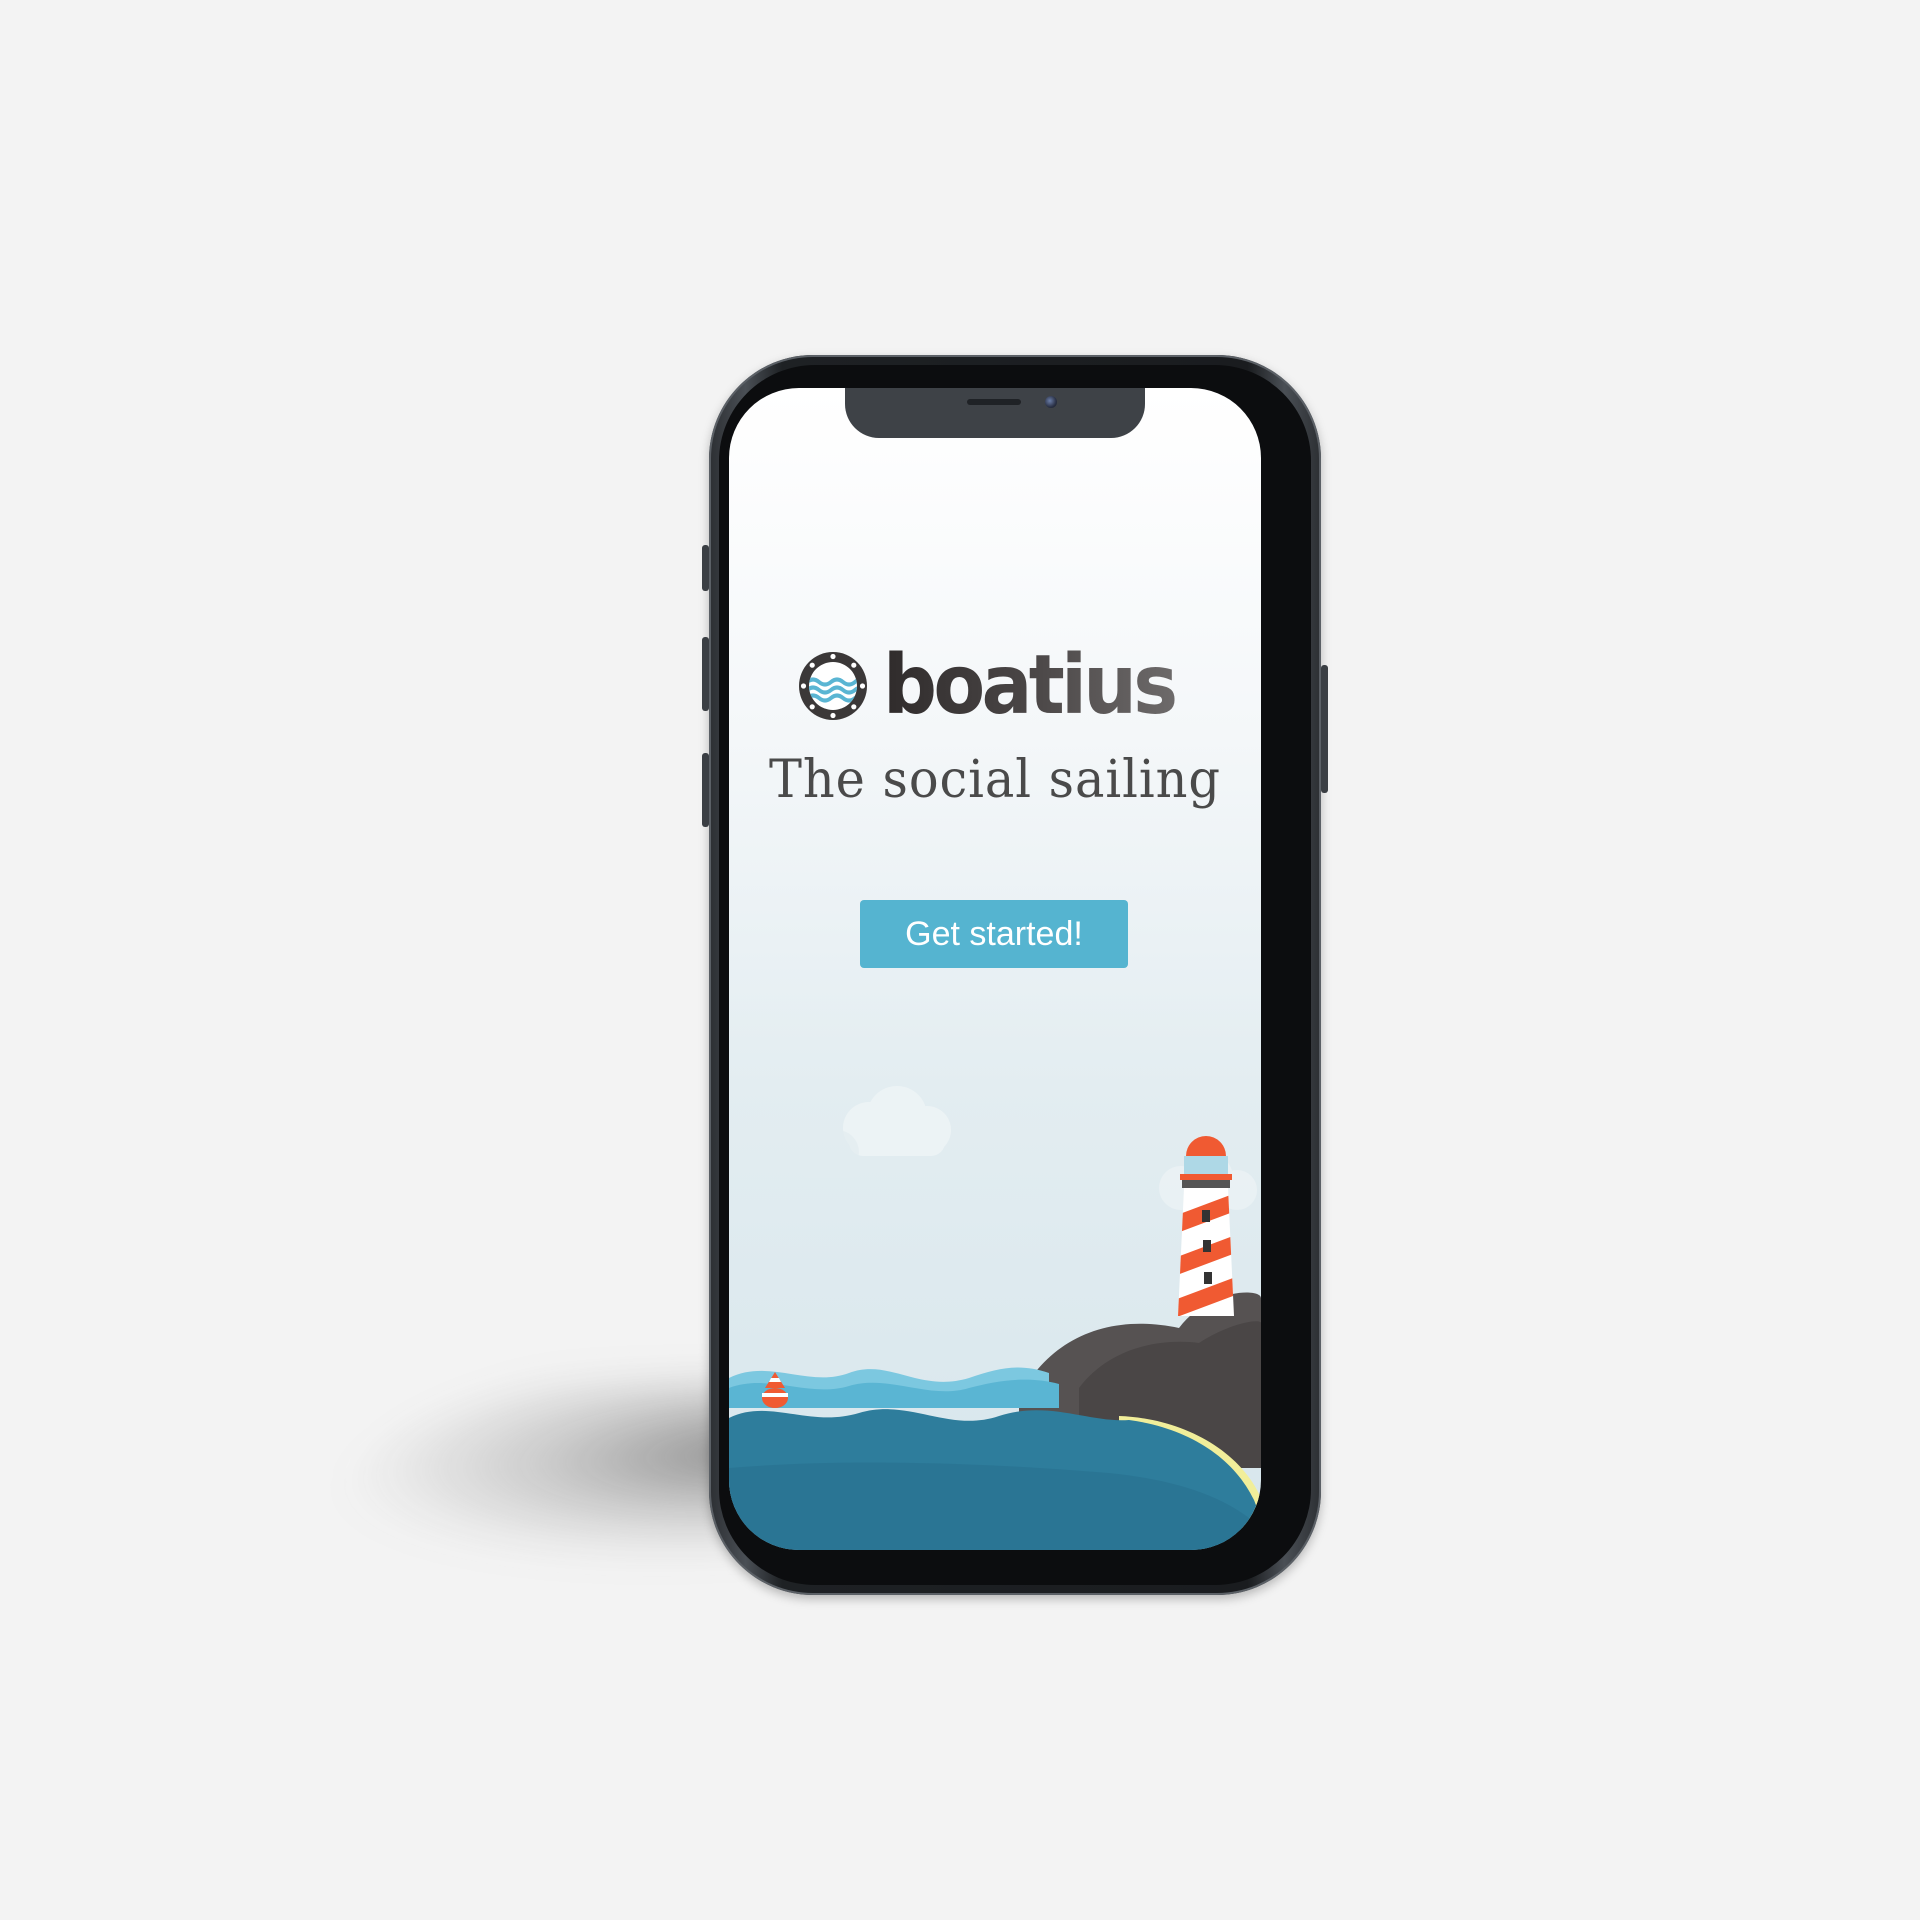 This screenshot has width=1920, height=1920. Describe the element at coordinates (1324, 729) in the screenshot. I see `power-button` at that location.